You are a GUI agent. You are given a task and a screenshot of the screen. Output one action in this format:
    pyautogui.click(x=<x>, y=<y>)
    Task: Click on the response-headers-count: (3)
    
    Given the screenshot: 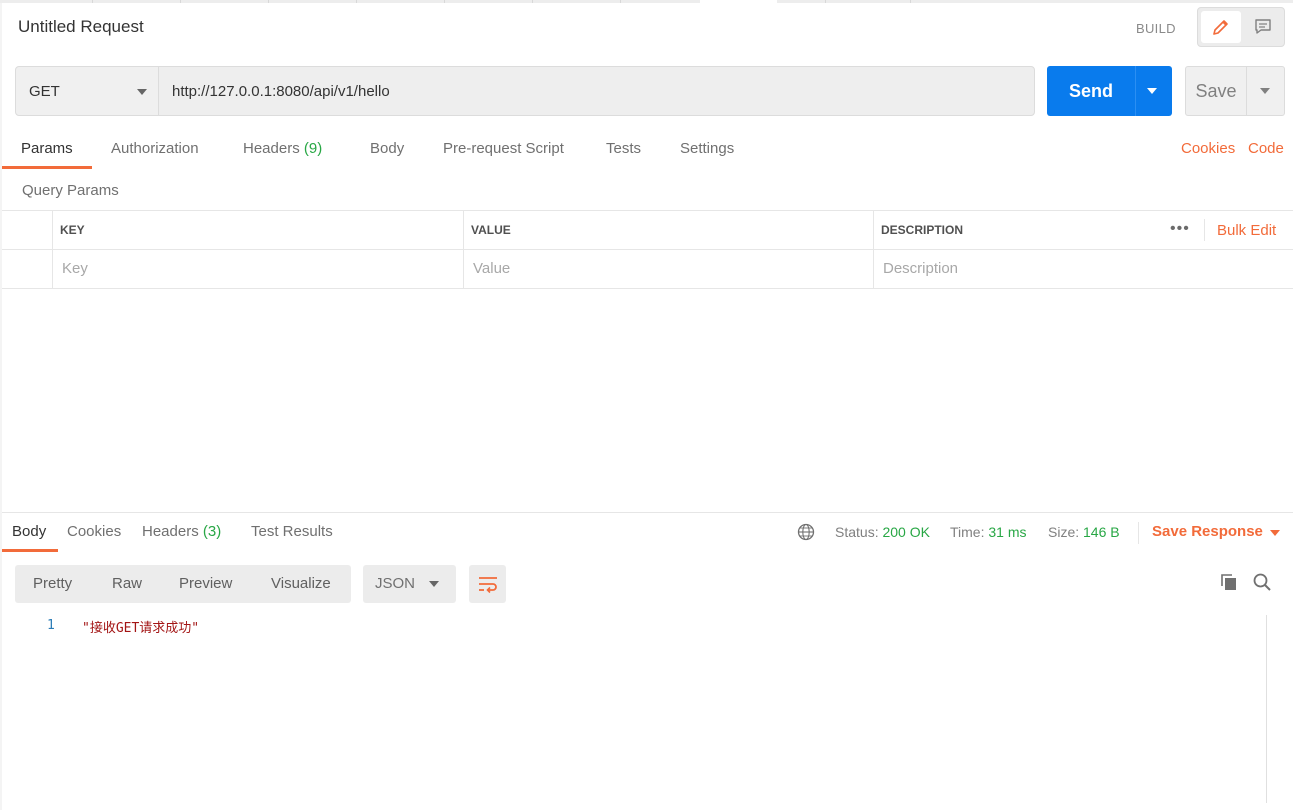 What is the action you would take?
    pyautogui.click(x=212, y=531)
    